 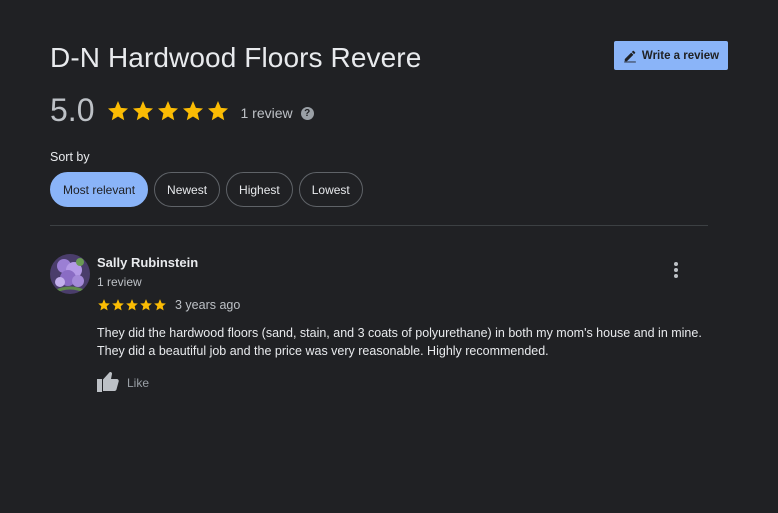 I want to click on sort-options: Most relevant Newest Highest Lowest, so click(x=206, y=189).